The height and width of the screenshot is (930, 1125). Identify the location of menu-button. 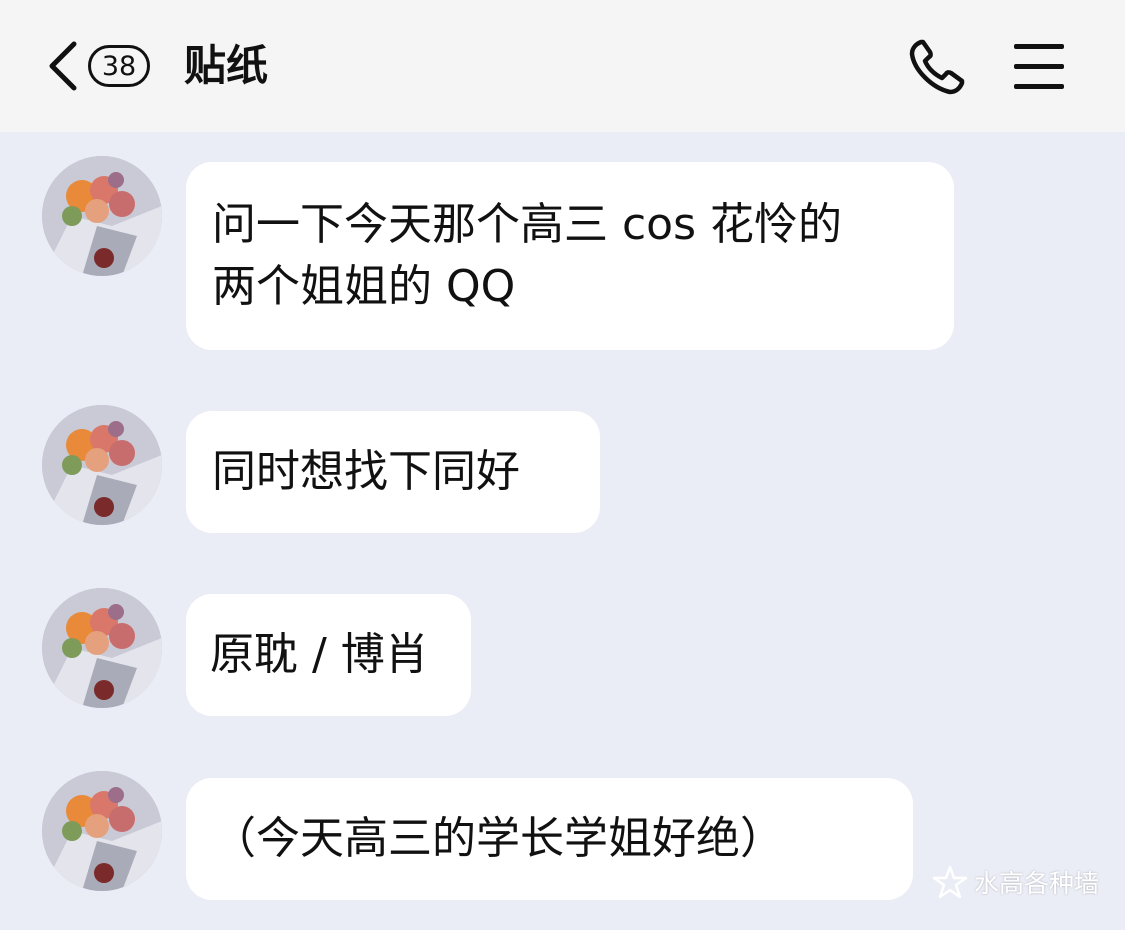
(1039, 66).